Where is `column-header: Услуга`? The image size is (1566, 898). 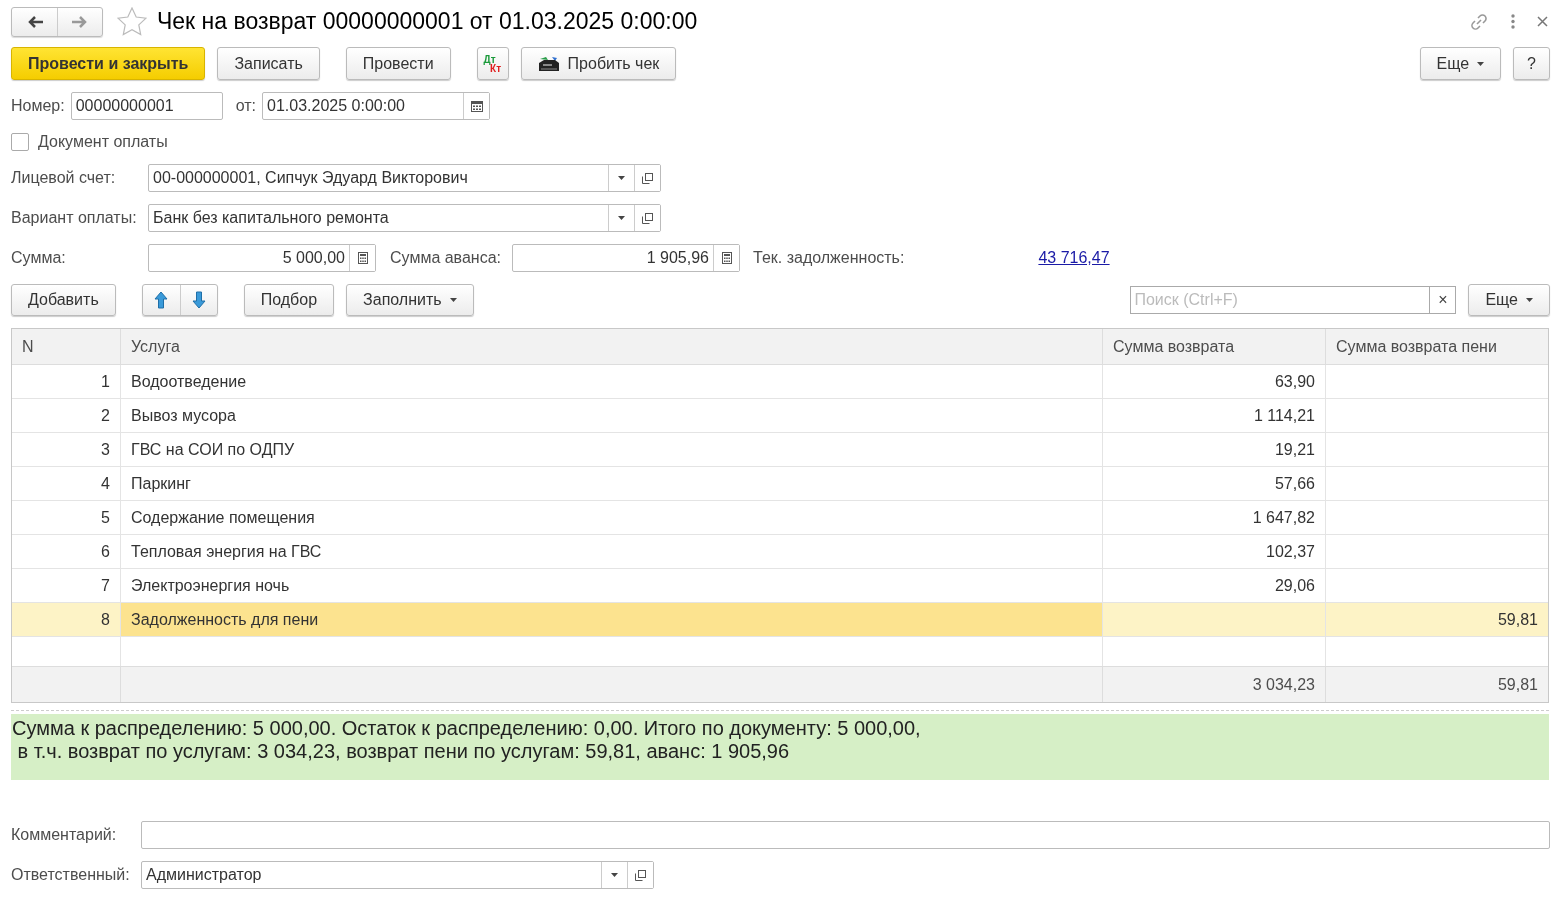 column-header: Услуга is located at coordinates (611, 346).